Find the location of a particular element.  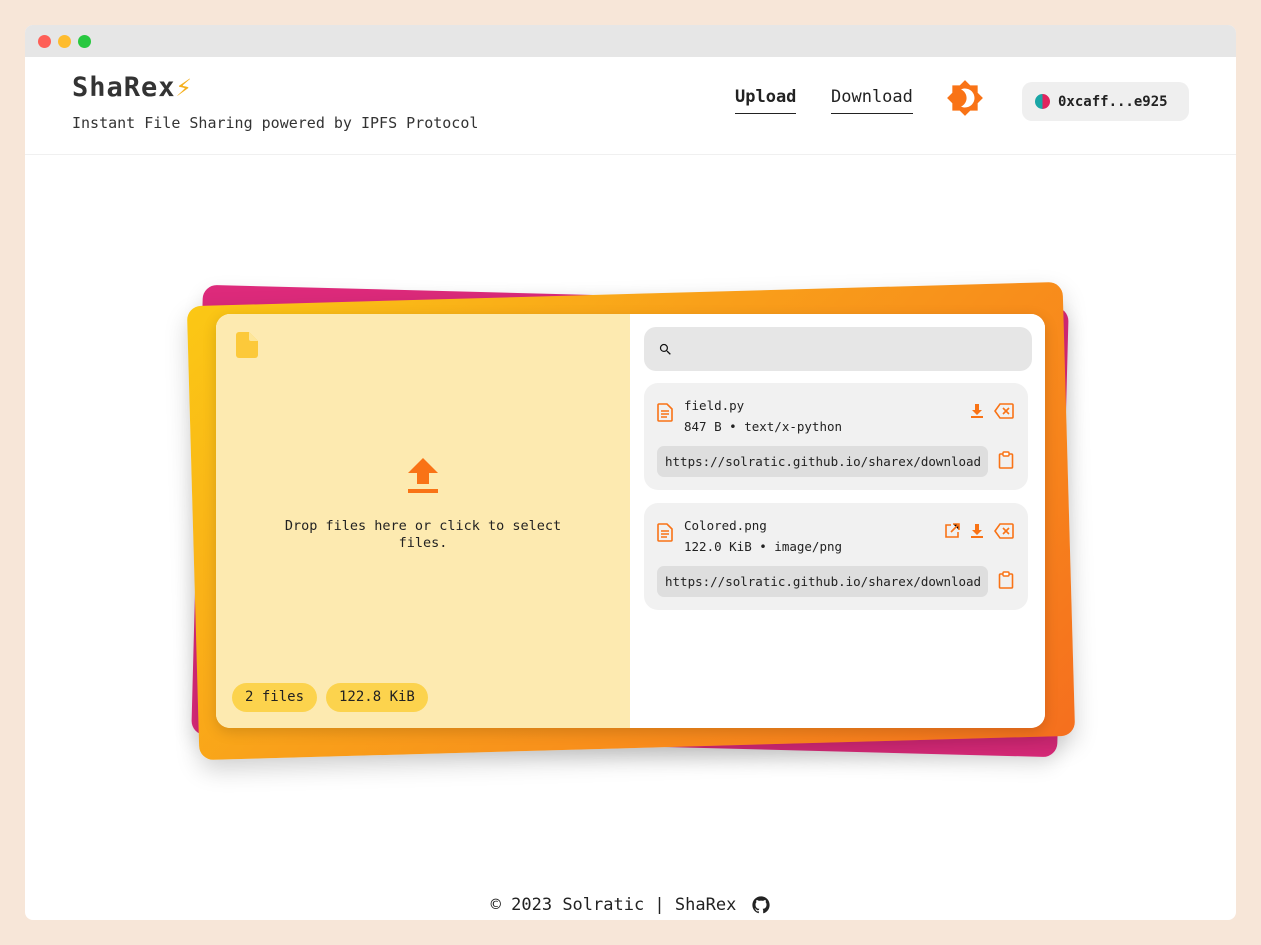

total-size-badge: 122.8 KiB is located at coordinates (377, 697).